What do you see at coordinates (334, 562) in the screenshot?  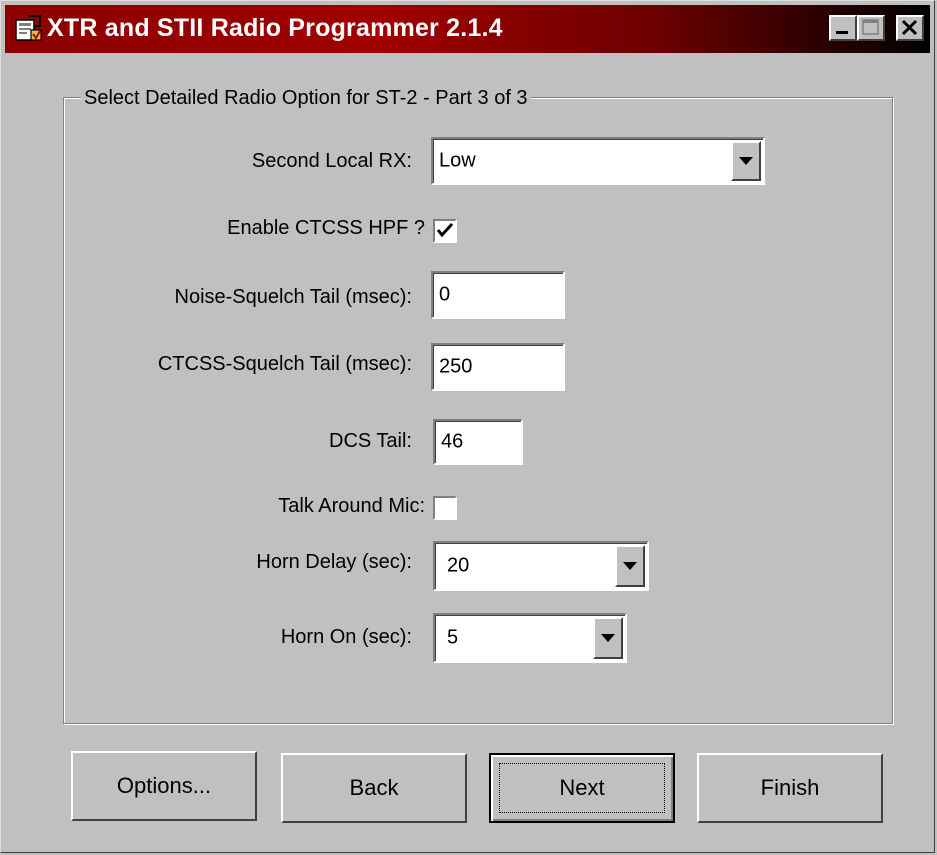 I see `horn-delay-label: Horn Delay (sec):` at bounding box center [334, 562].